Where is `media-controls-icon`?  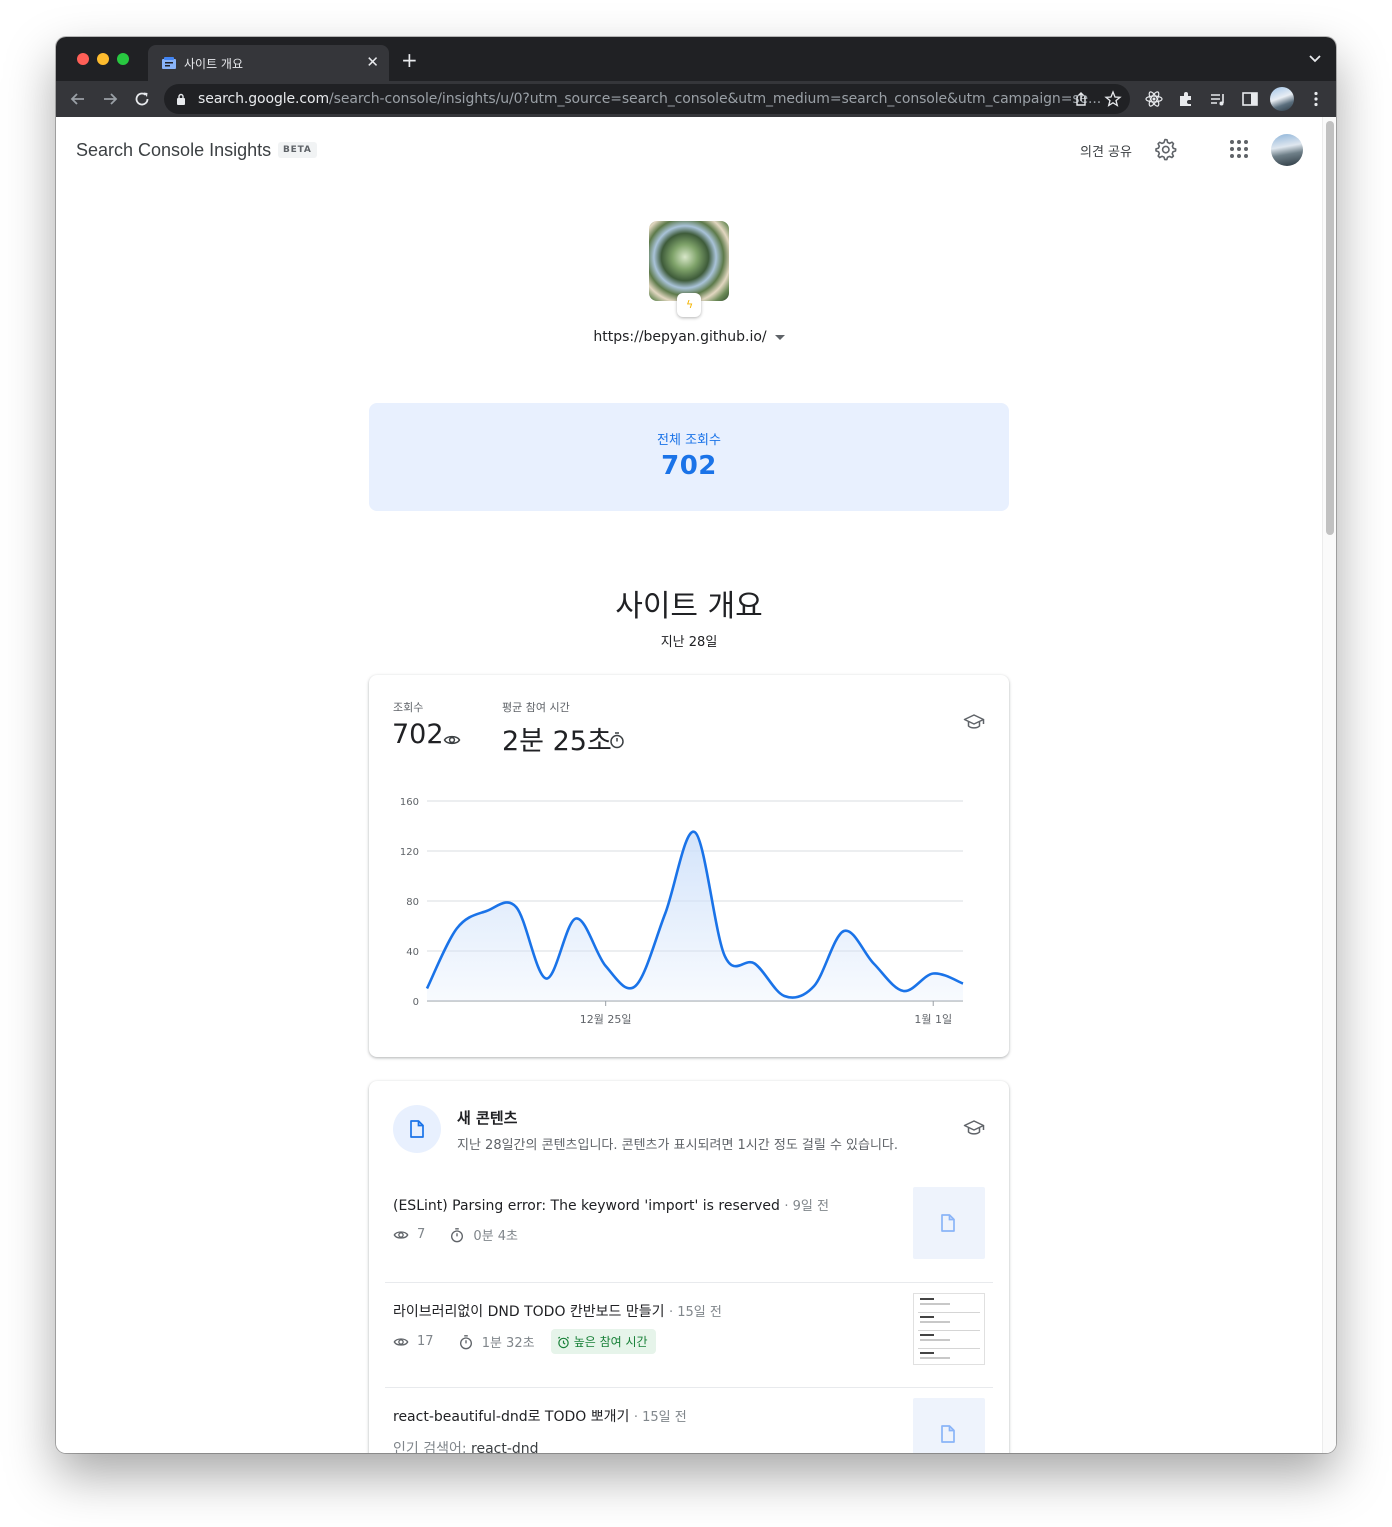
media-controls-icon is located at coordinates (1218, 99).